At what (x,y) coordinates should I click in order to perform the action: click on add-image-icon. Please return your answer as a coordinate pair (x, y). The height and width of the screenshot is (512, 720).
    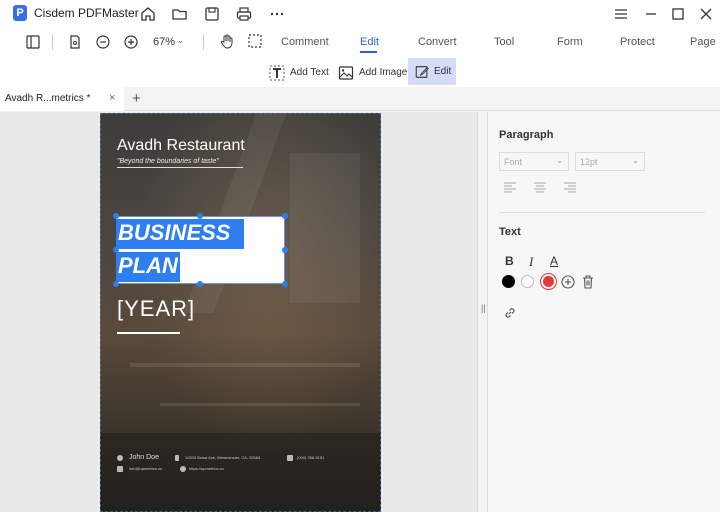
    Looking at the image, I should click on (346, 73).